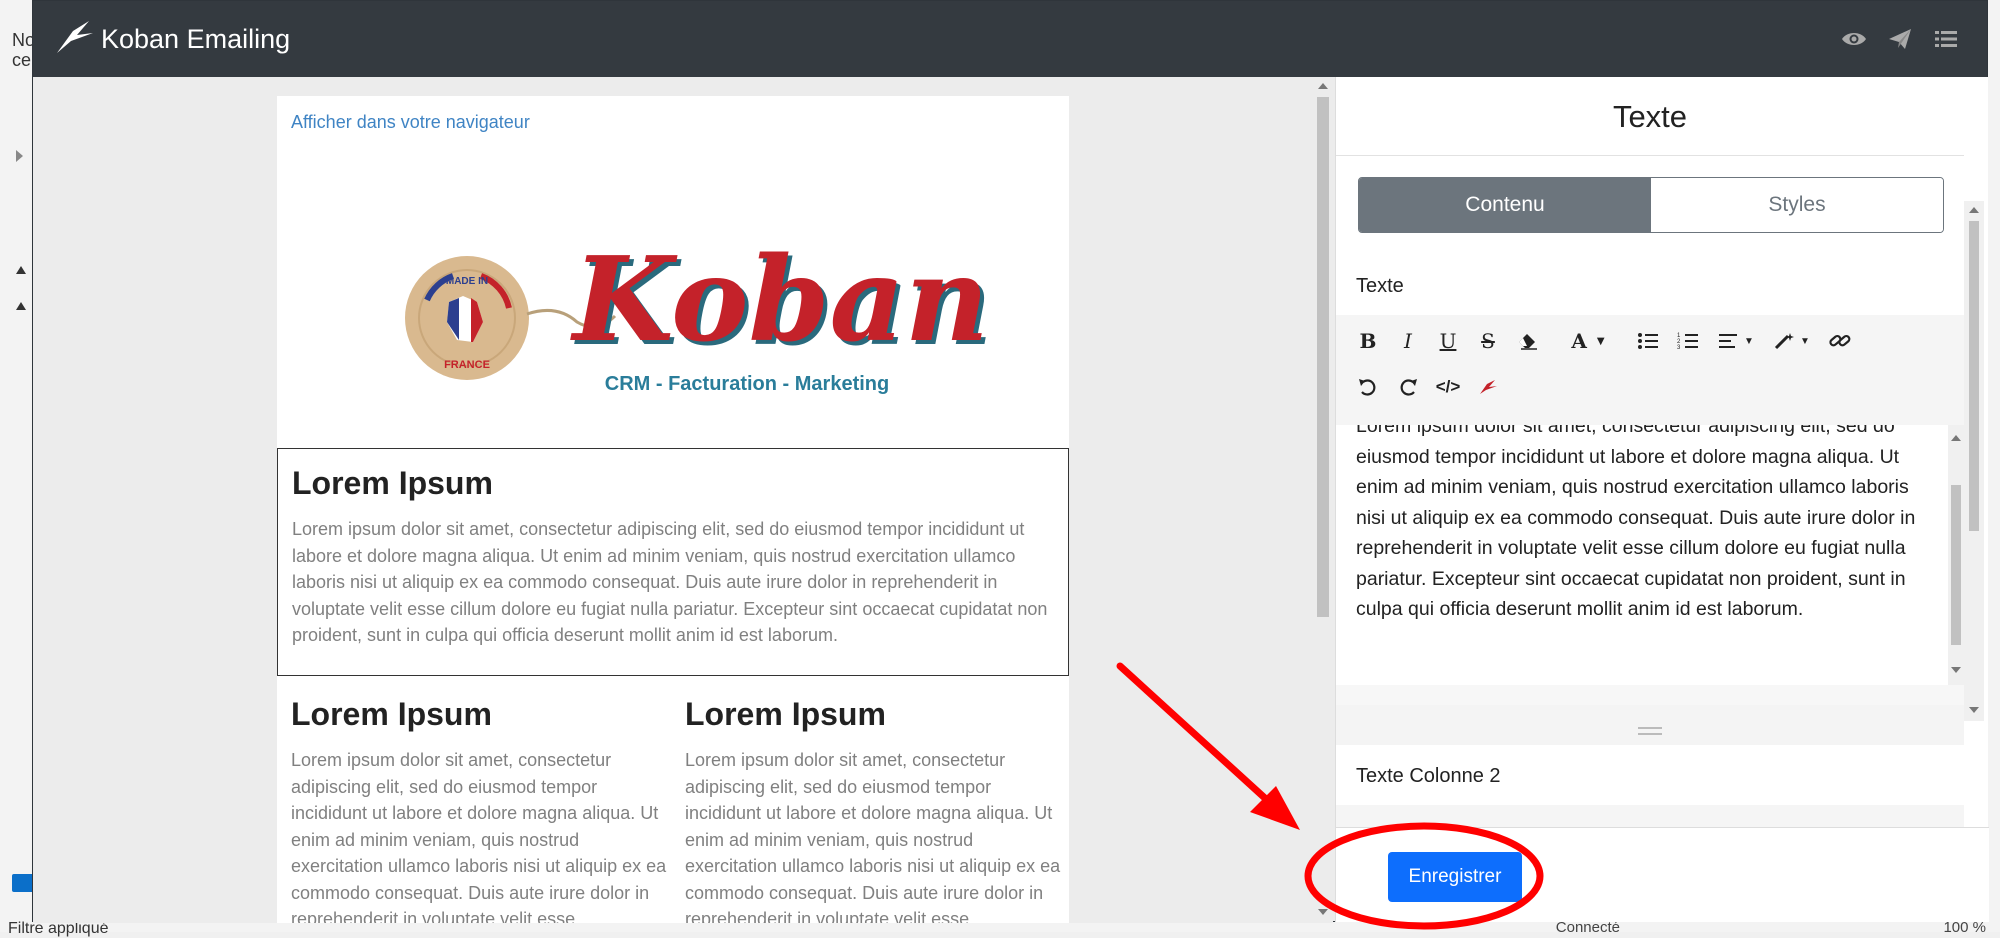 This screenshot has height=938, width=2000. What do you see at coordinates (1688, 341) in the screenshot?
I see `numbered-list-icon: 123` at bounding box center [1688, 341].